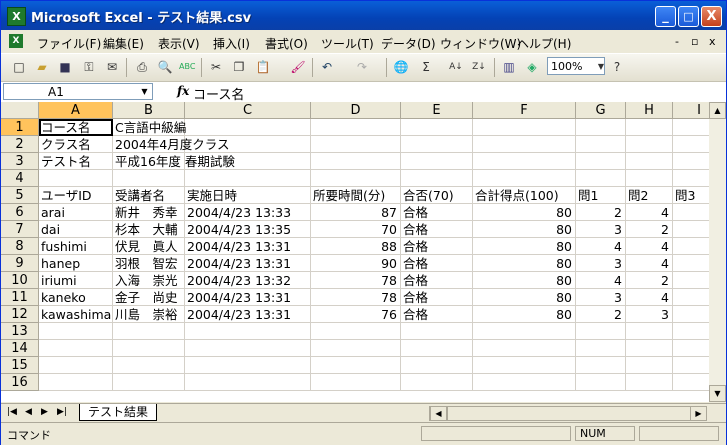 The width and height of the screenshot is (727, 445). Describe the element at coordinates (149, 110) in the screenshot. I see `column-header-b: B` at that location.